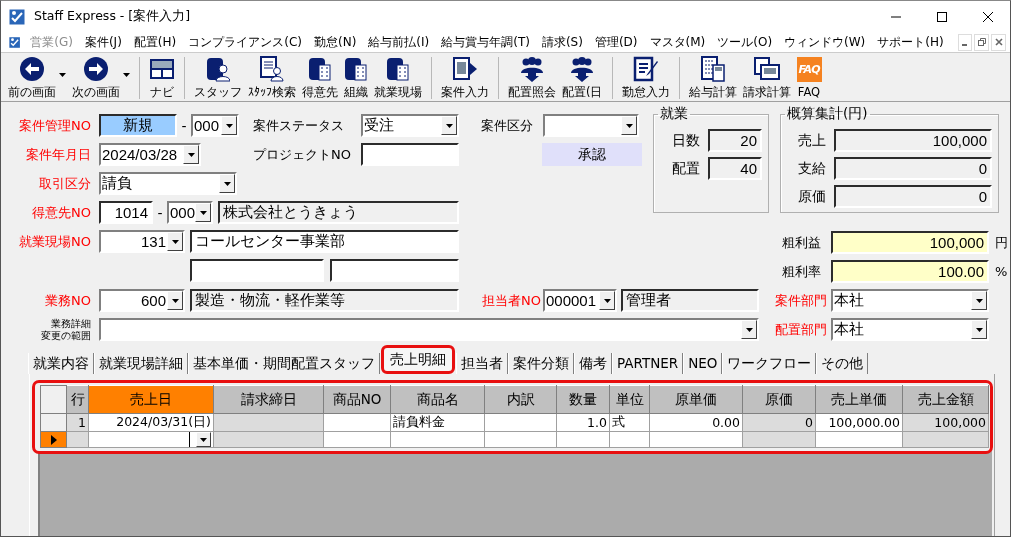 Image resolution: width=1024 pixels, height=537 pixels. I want to click on column-header: 原価, so click(779, 399).